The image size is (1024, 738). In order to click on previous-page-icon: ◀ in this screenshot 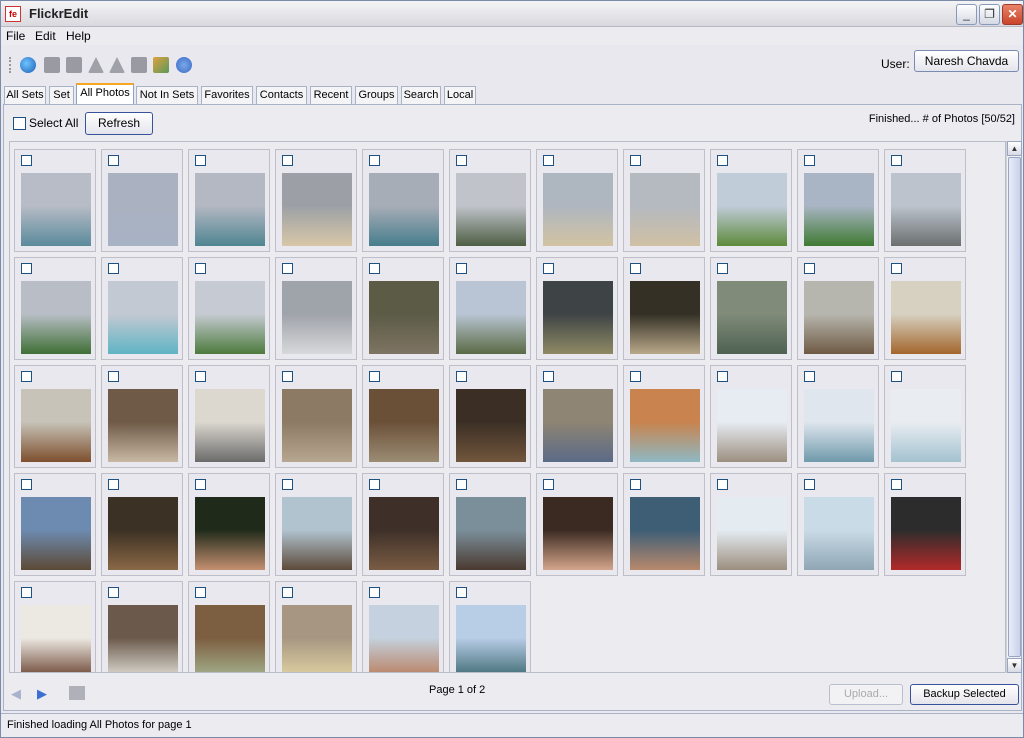, I will do `click(18, 694)`.